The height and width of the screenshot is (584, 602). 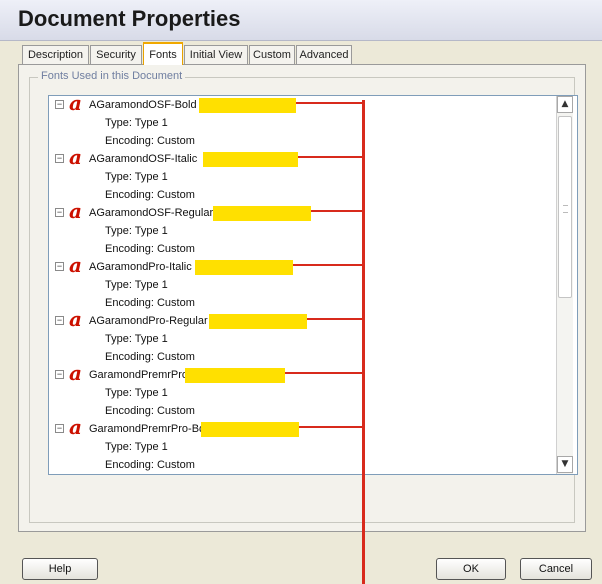 I want to click on cancel-button: Cancel, so click(x=556, y=569).